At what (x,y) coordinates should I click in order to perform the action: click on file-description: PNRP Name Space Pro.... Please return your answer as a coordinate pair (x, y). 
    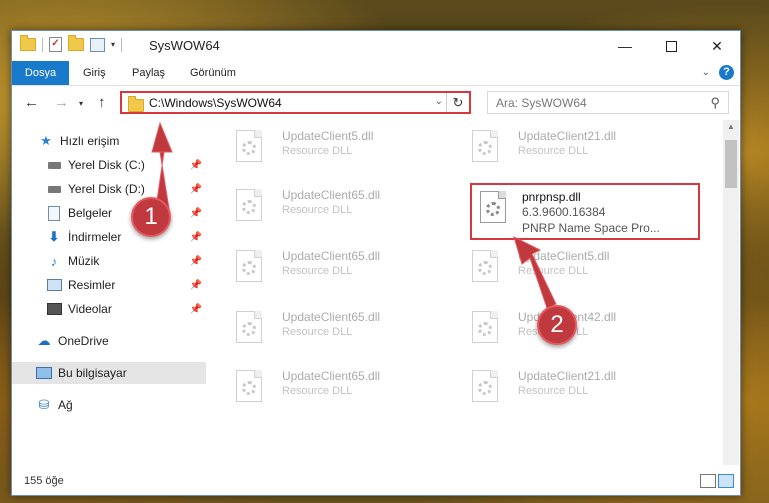
    Looking at the image, I should click on (591, 228).